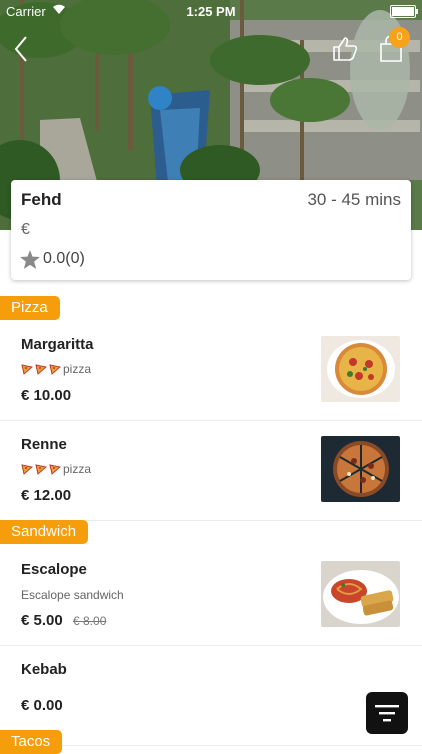 Image resolution: width=422 pixels, height=754 pixels. Describe the element at coordinates (31, 742) in the screenshot. I see `category-header-tacos: Tacos` at that location.